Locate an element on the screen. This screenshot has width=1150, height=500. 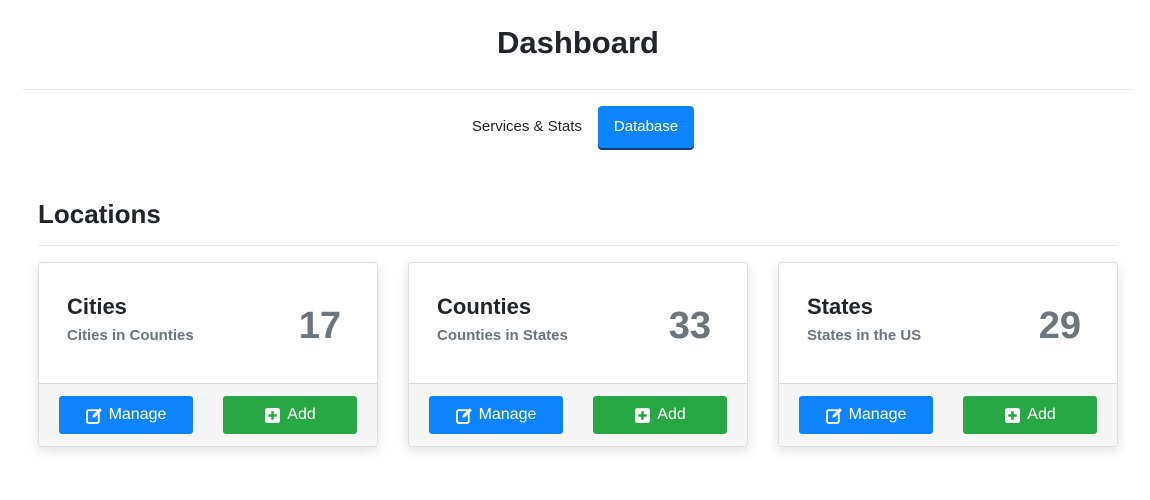
card-subtitle: States in the US is located at coordinates (864, 335).